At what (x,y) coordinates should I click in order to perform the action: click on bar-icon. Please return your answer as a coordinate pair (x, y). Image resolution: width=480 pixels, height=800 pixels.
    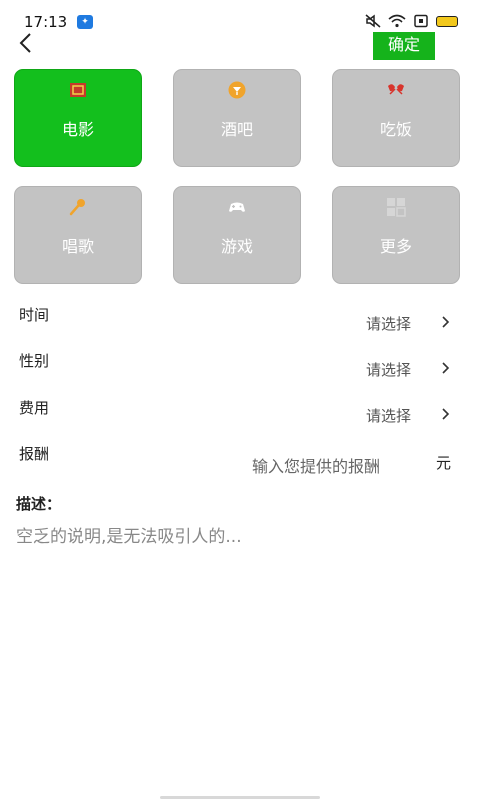
    Looking at the image, I should click on (237, 90).